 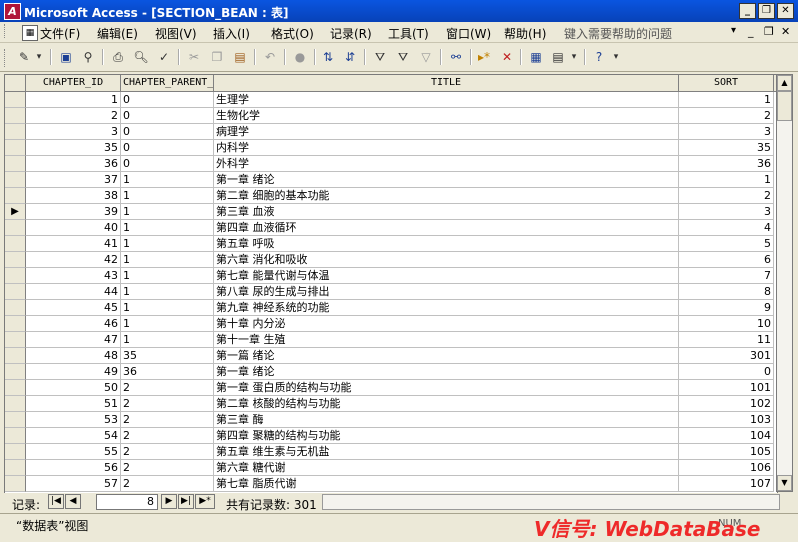 What do you see at coordinates (73, 356) in the screenshot?
I see `cell-chapter-id: 48` at bounding box center [73, 356].